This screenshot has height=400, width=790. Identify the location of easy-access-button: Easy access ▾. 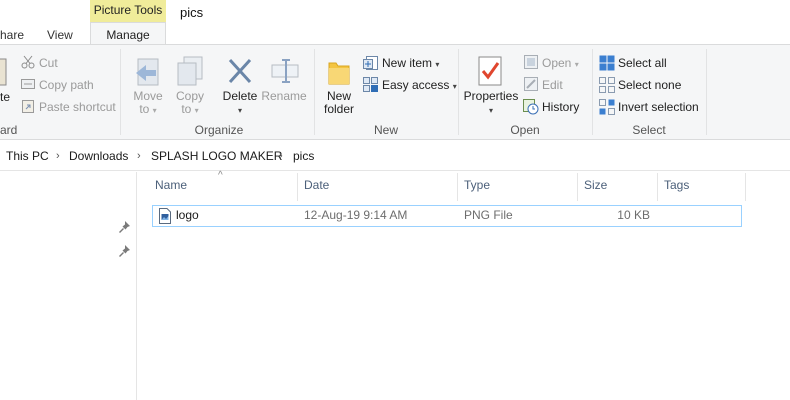
(419, 85).